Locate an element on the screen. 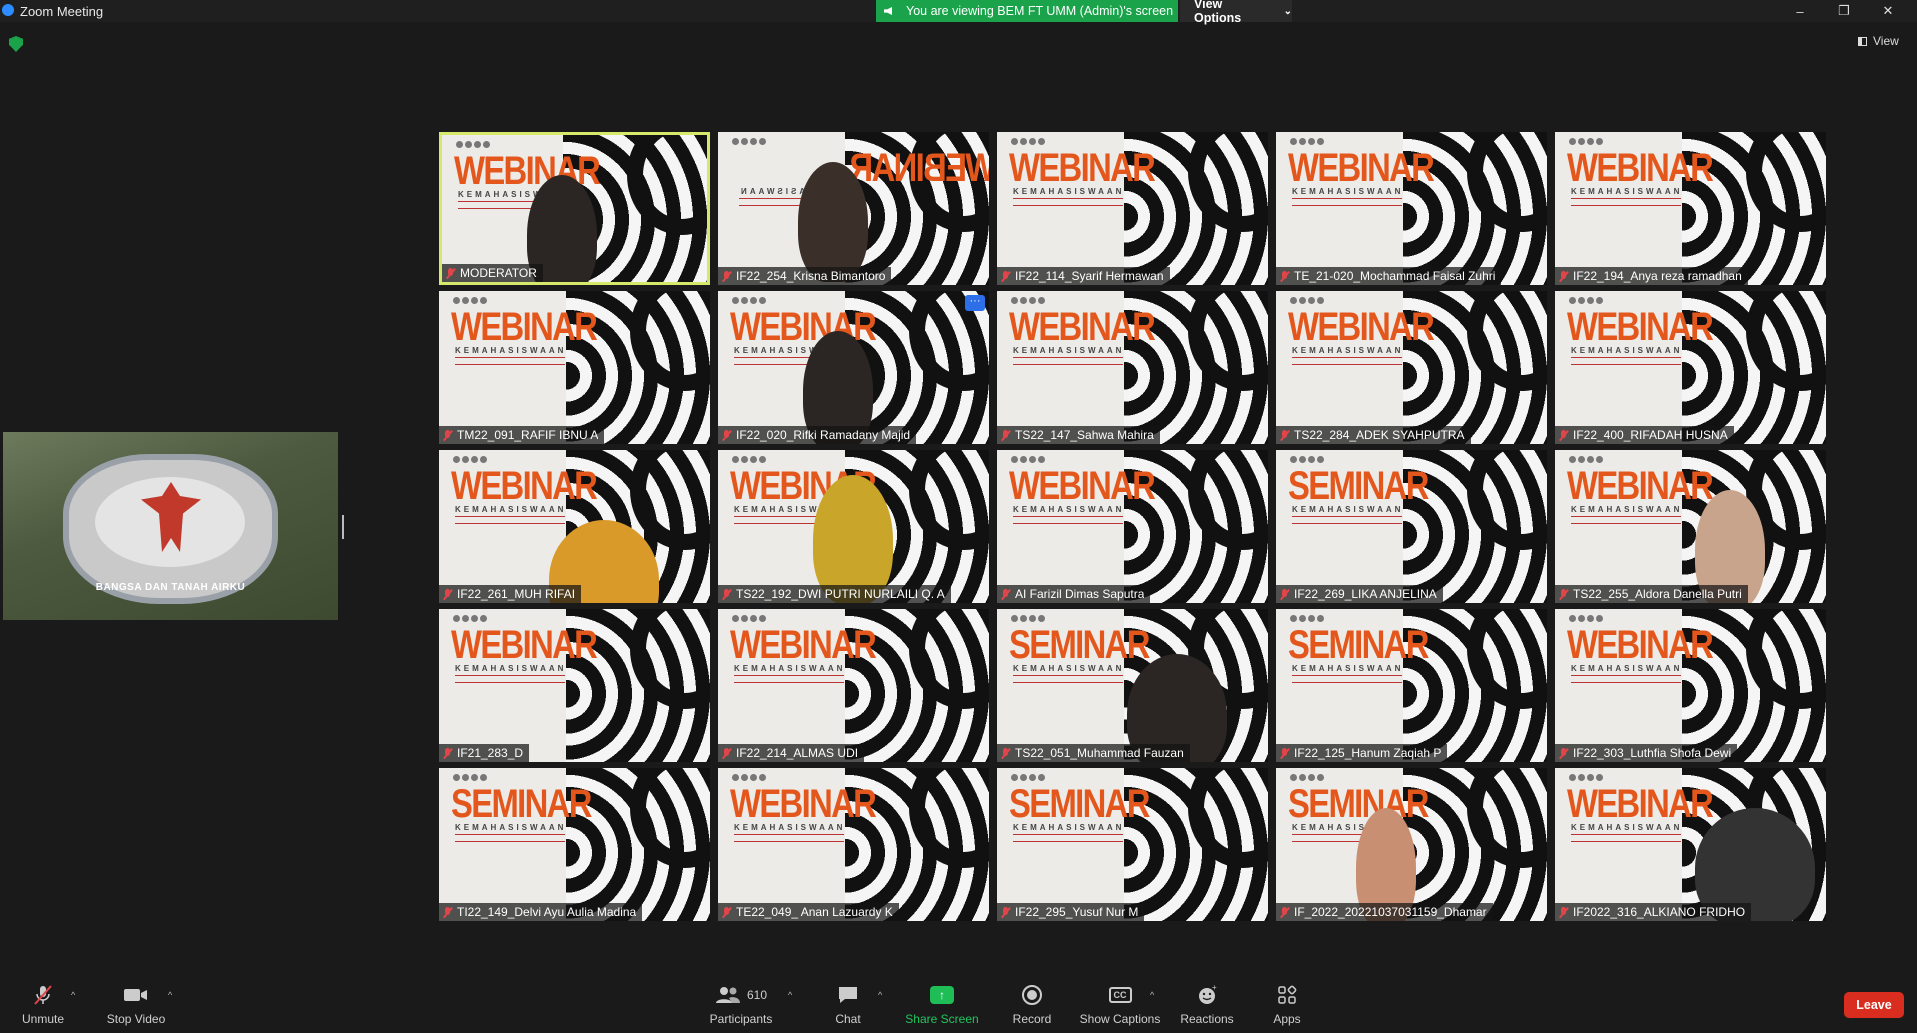 Image resolution: width=1917 pixels, height=1033 pixels. show-captions-button: CC Show Captions is located at coordinates (1120, 1000).